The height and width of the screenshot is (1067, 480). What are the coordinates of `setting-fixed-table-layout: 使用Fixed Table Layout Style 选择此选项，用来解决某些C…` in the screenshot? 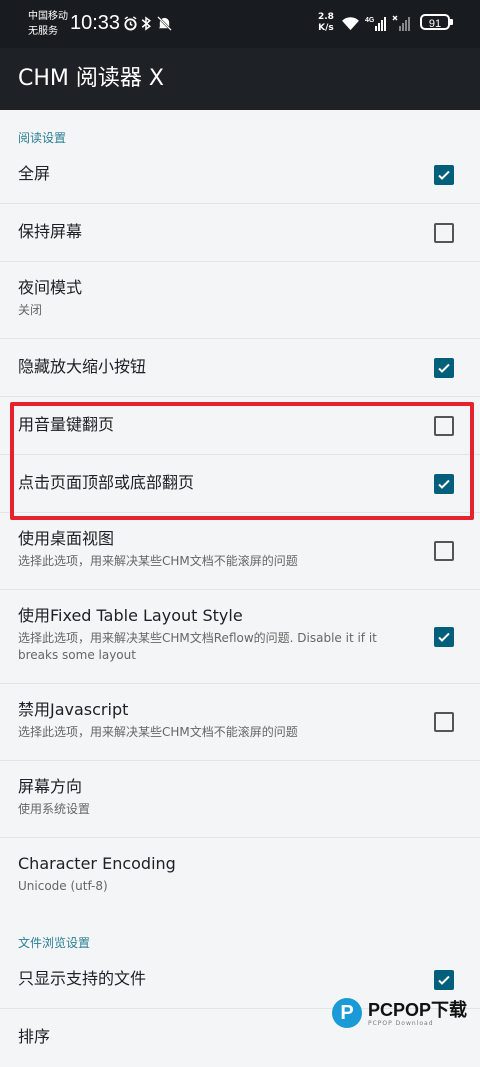 It's located at (240, 637).